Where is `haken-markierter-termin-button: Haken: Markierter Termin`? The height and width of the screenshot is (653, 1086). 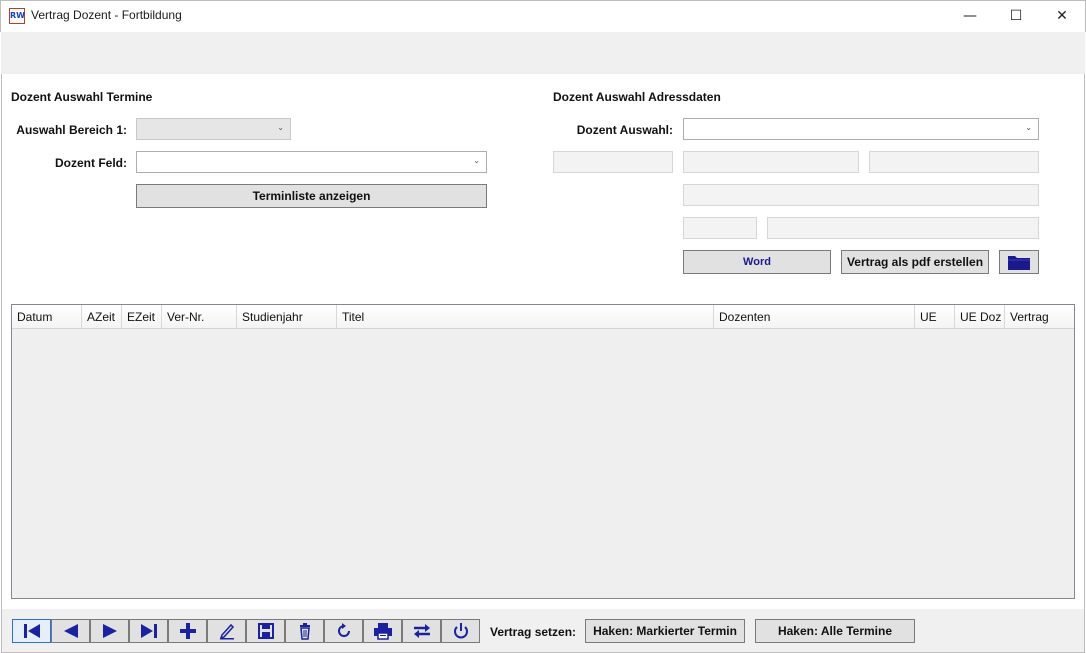 haken-markierter-termin-button: Haken: Markierter Termin is located at coordinates (665, 631).